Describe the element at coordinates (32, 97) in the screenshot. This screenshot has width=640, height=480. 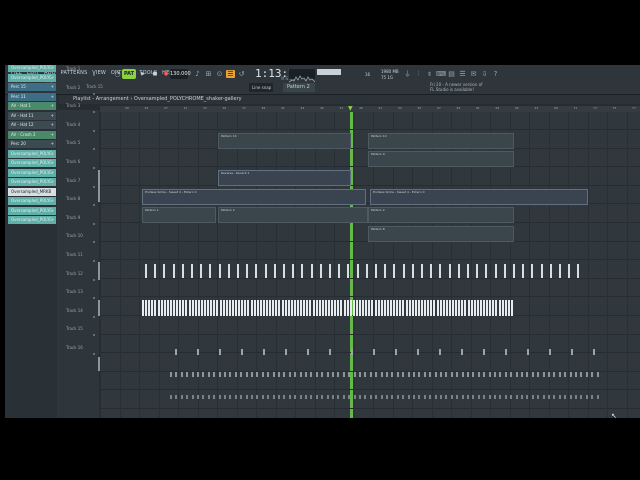
I see `channel-item: Perc 11 +` at that location.